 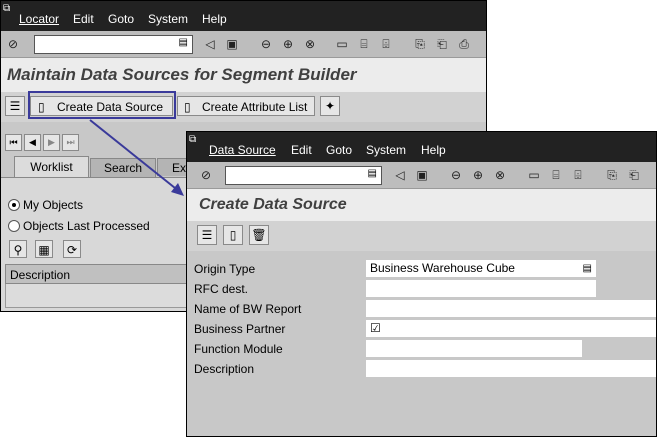 I want to click on first-page-icon: ⎘, so click(x=612, y=175).